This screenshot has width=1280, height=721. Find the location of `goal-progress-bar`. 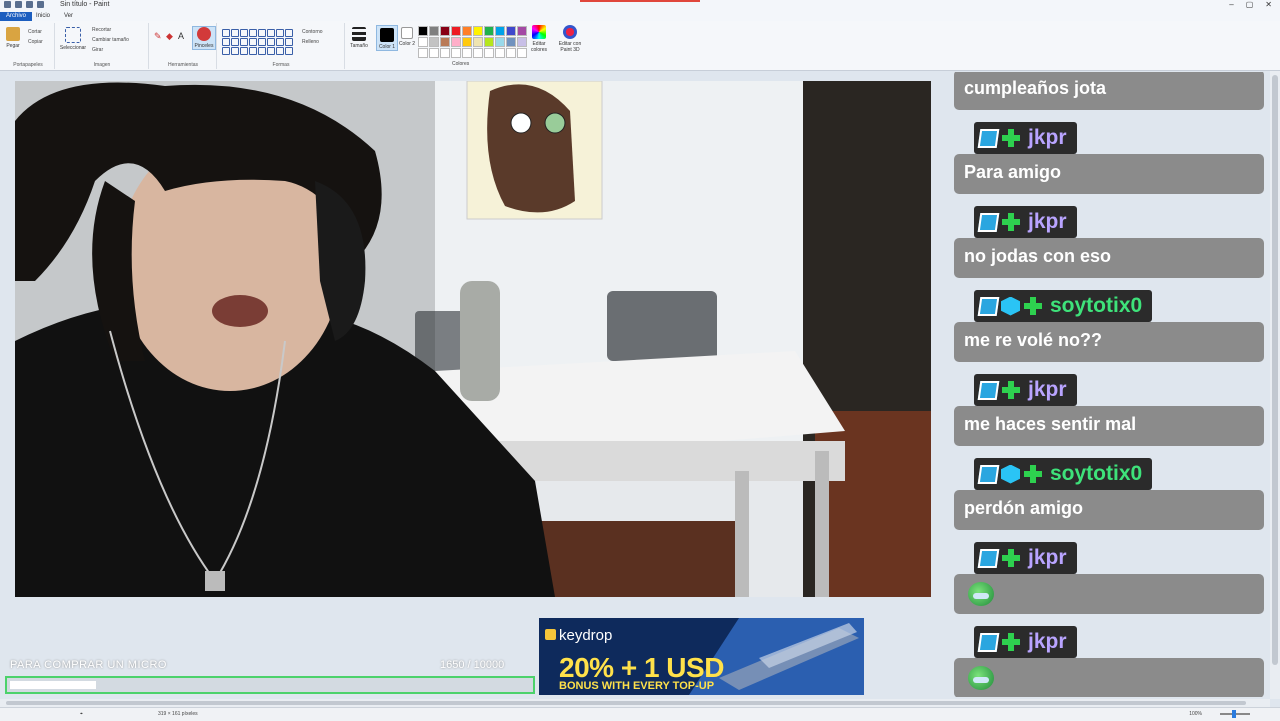

goal-progress-bar is located at coordinates (270, 685).